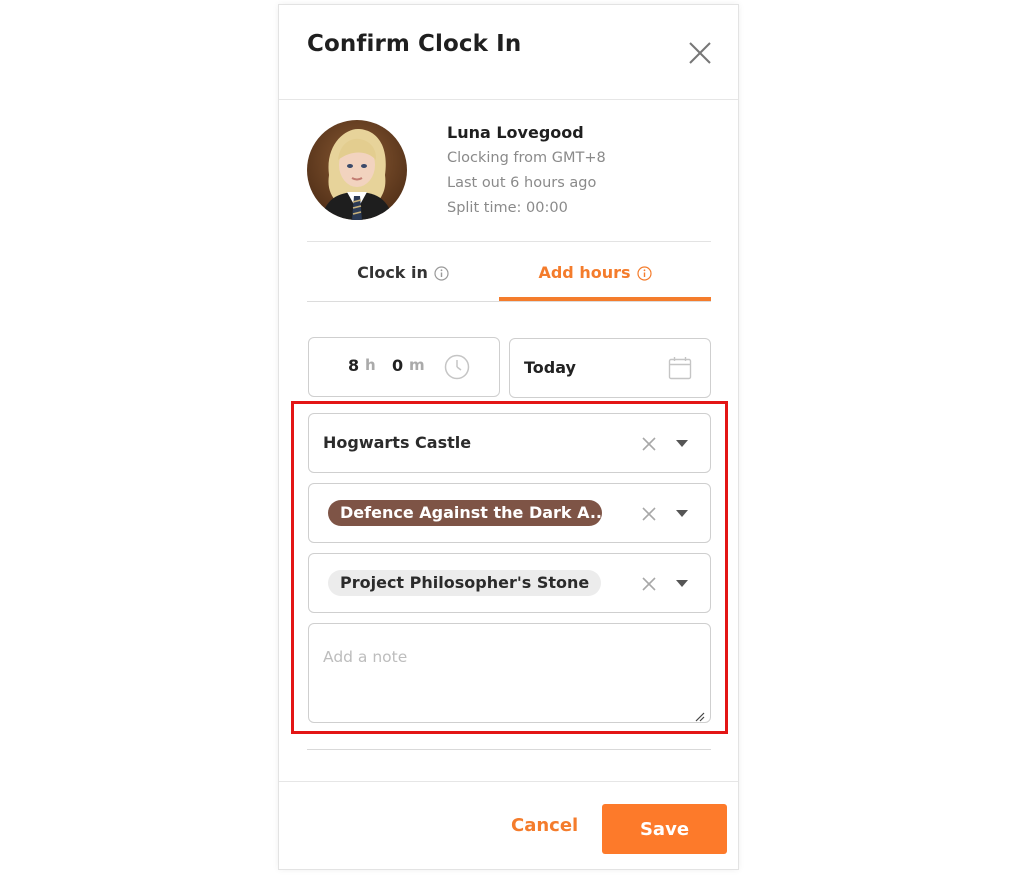 The image size is (1011, 875). What do you see at coordinates (509, 301) in the screenshot?
I see `tab-track` at bounding box center [509, 301].